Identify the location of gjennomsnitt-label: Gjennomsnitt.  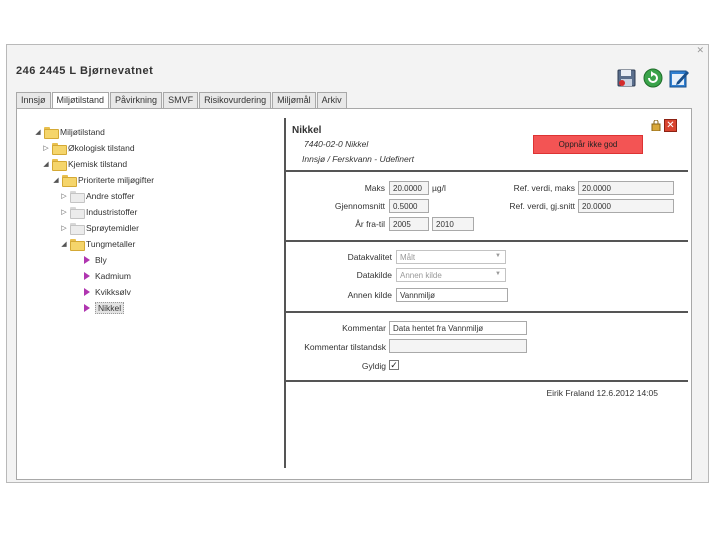
(359, 206).